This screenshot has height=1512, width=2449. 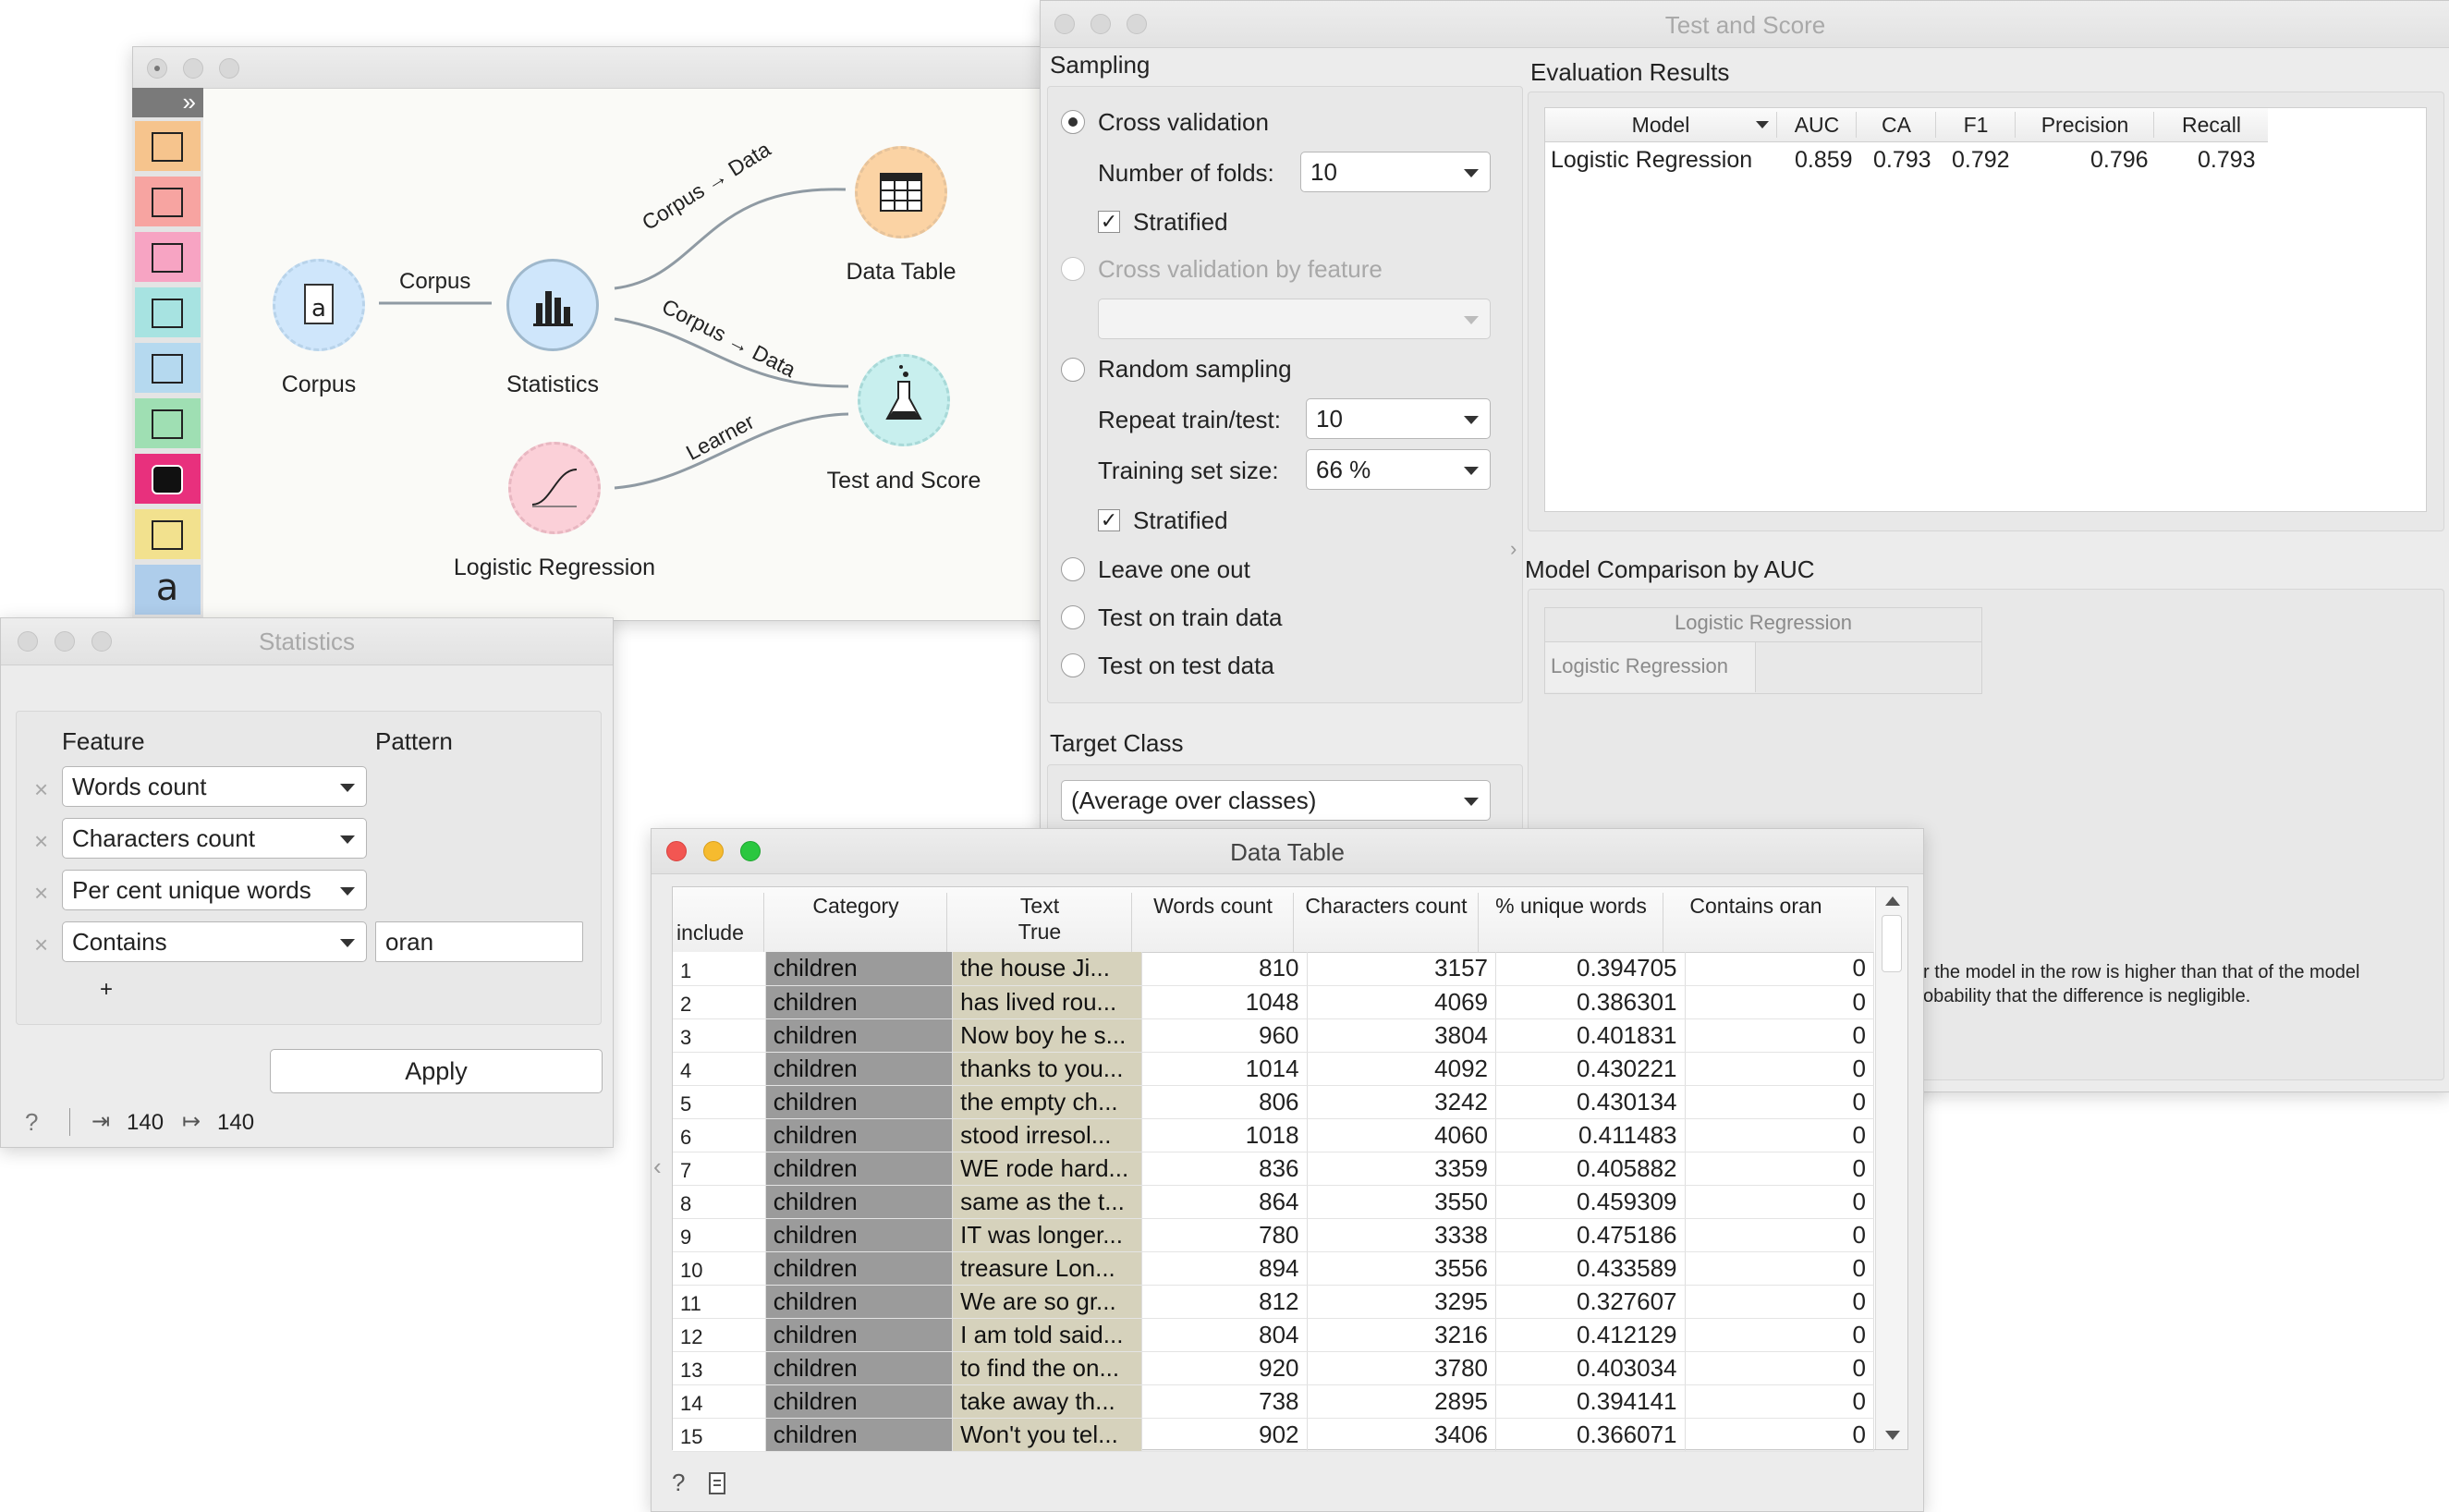 What do you see at coordinates (41, 842) in the screenshot?
I see `remove-row-2-icon: ×` at bounding box center [41, 842].